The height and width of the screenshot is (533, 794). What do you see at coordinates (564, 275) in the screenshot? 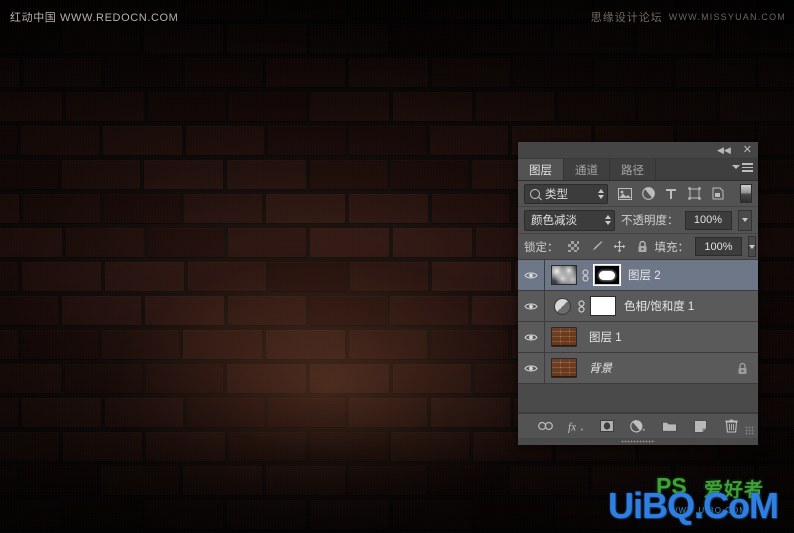
I see `layer-thumbnail-clouds` at bounding box center [564, 275].